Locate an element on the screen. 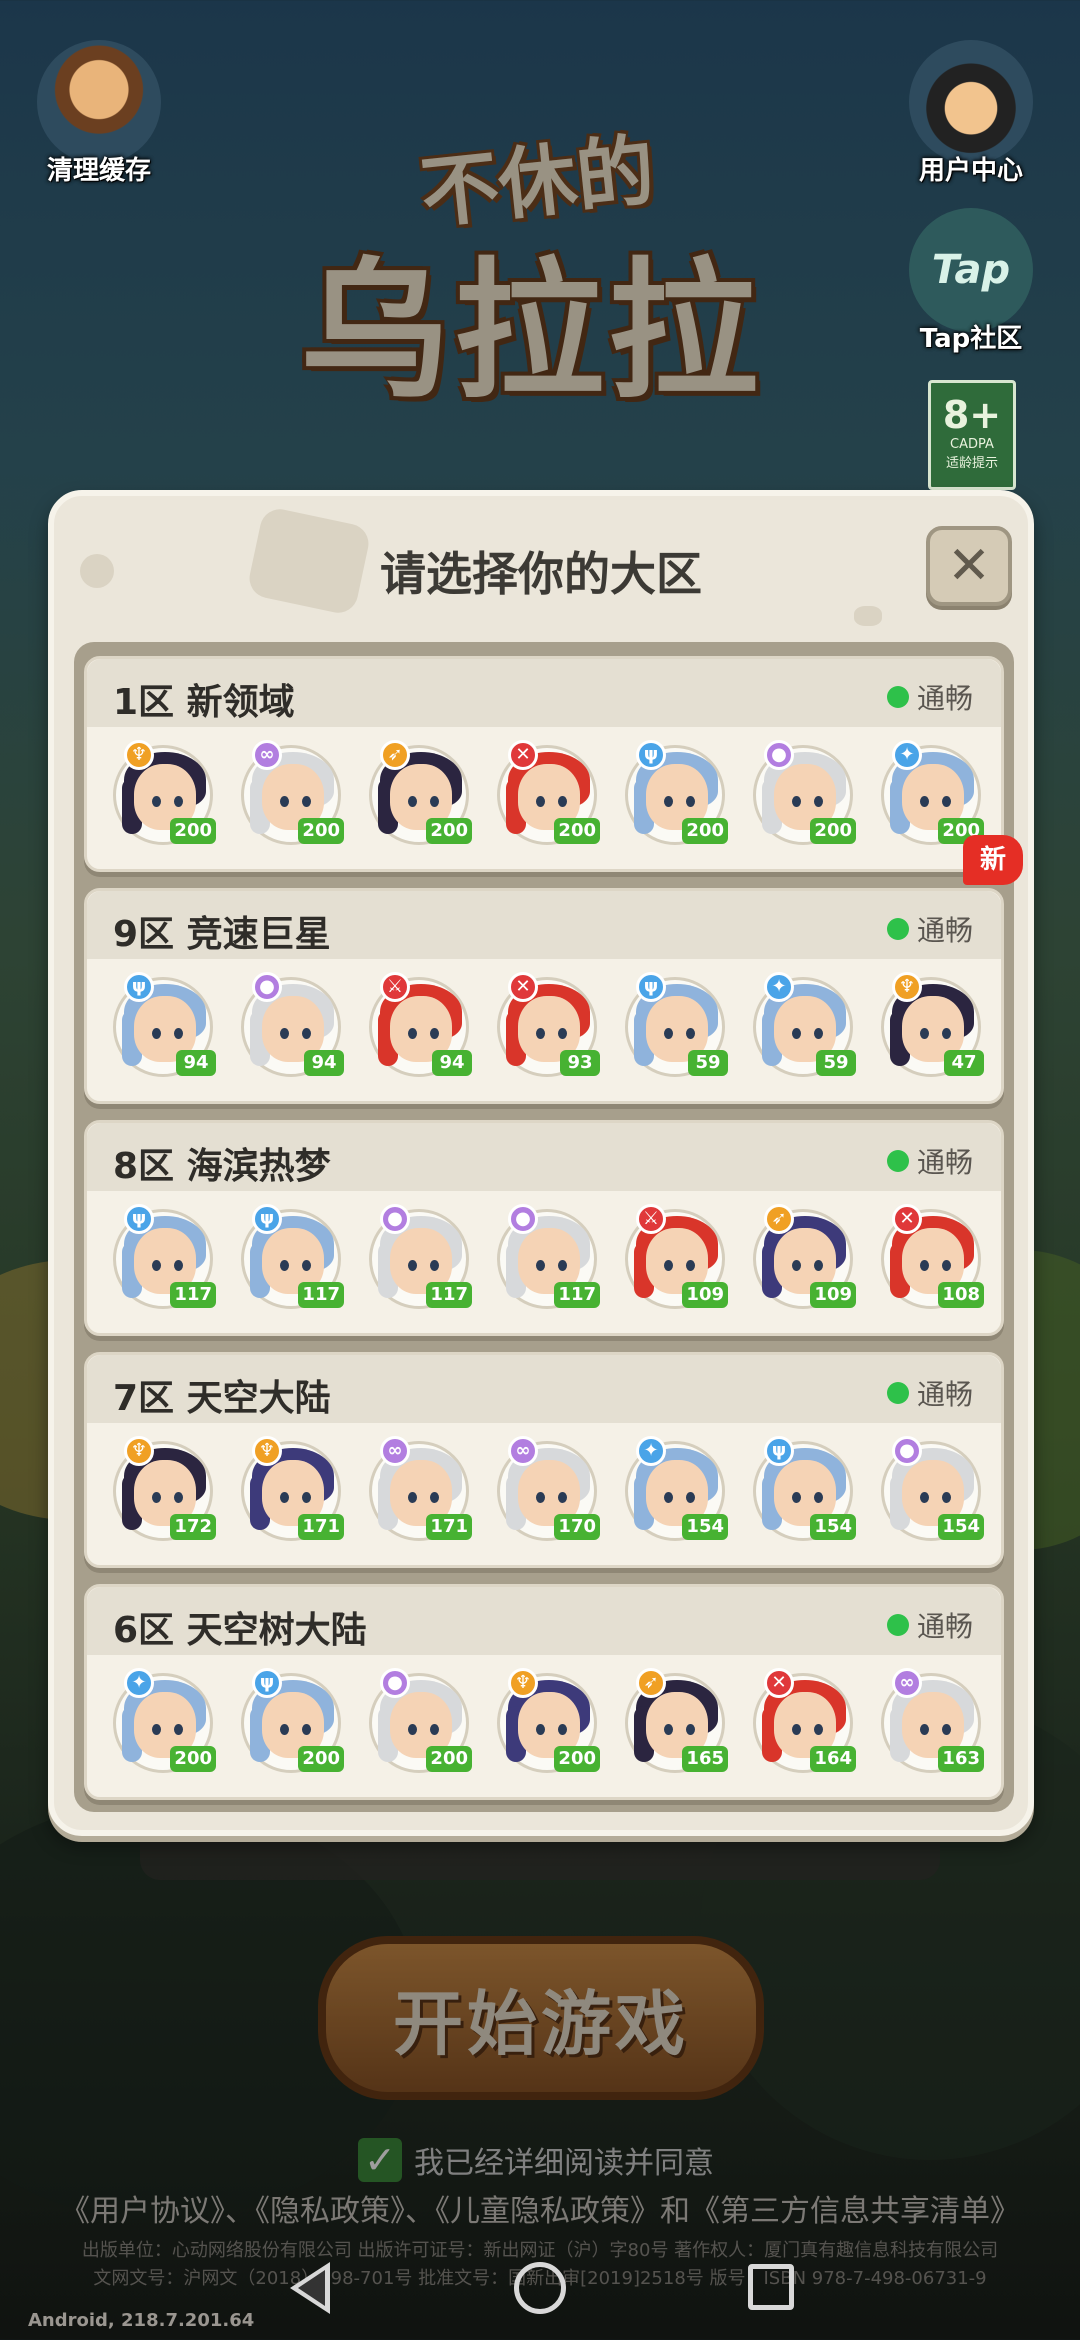 The image size is (1080, 2340). age-rating-badge: 8+ CADPA 适龄提示 is located at coordinates (972, 435).